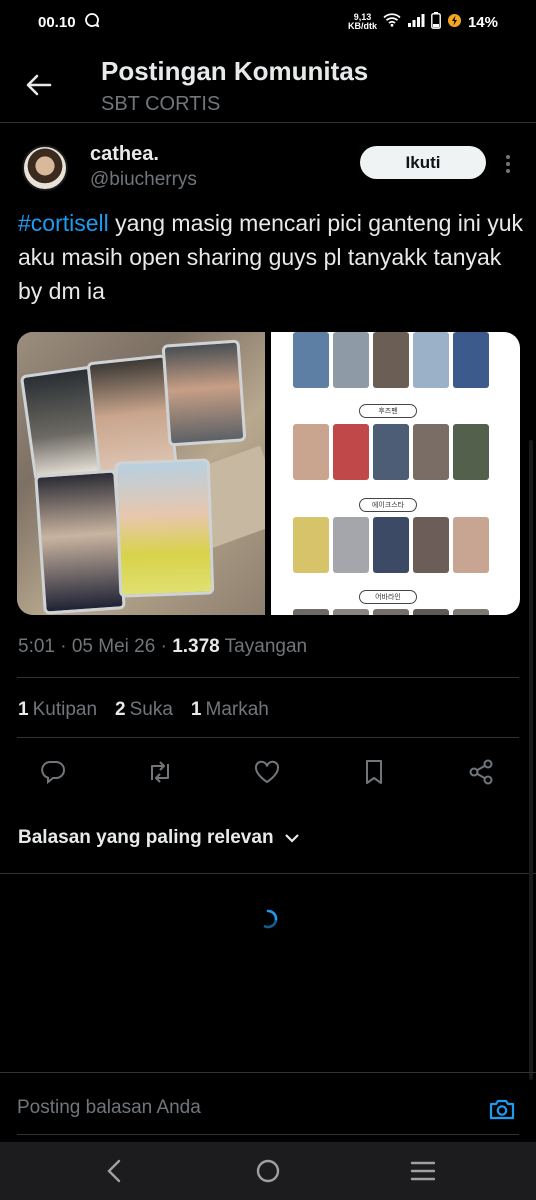  Describe the element at coordinates (531, 760) in the screenshot. I see `scrollbar` at that location.